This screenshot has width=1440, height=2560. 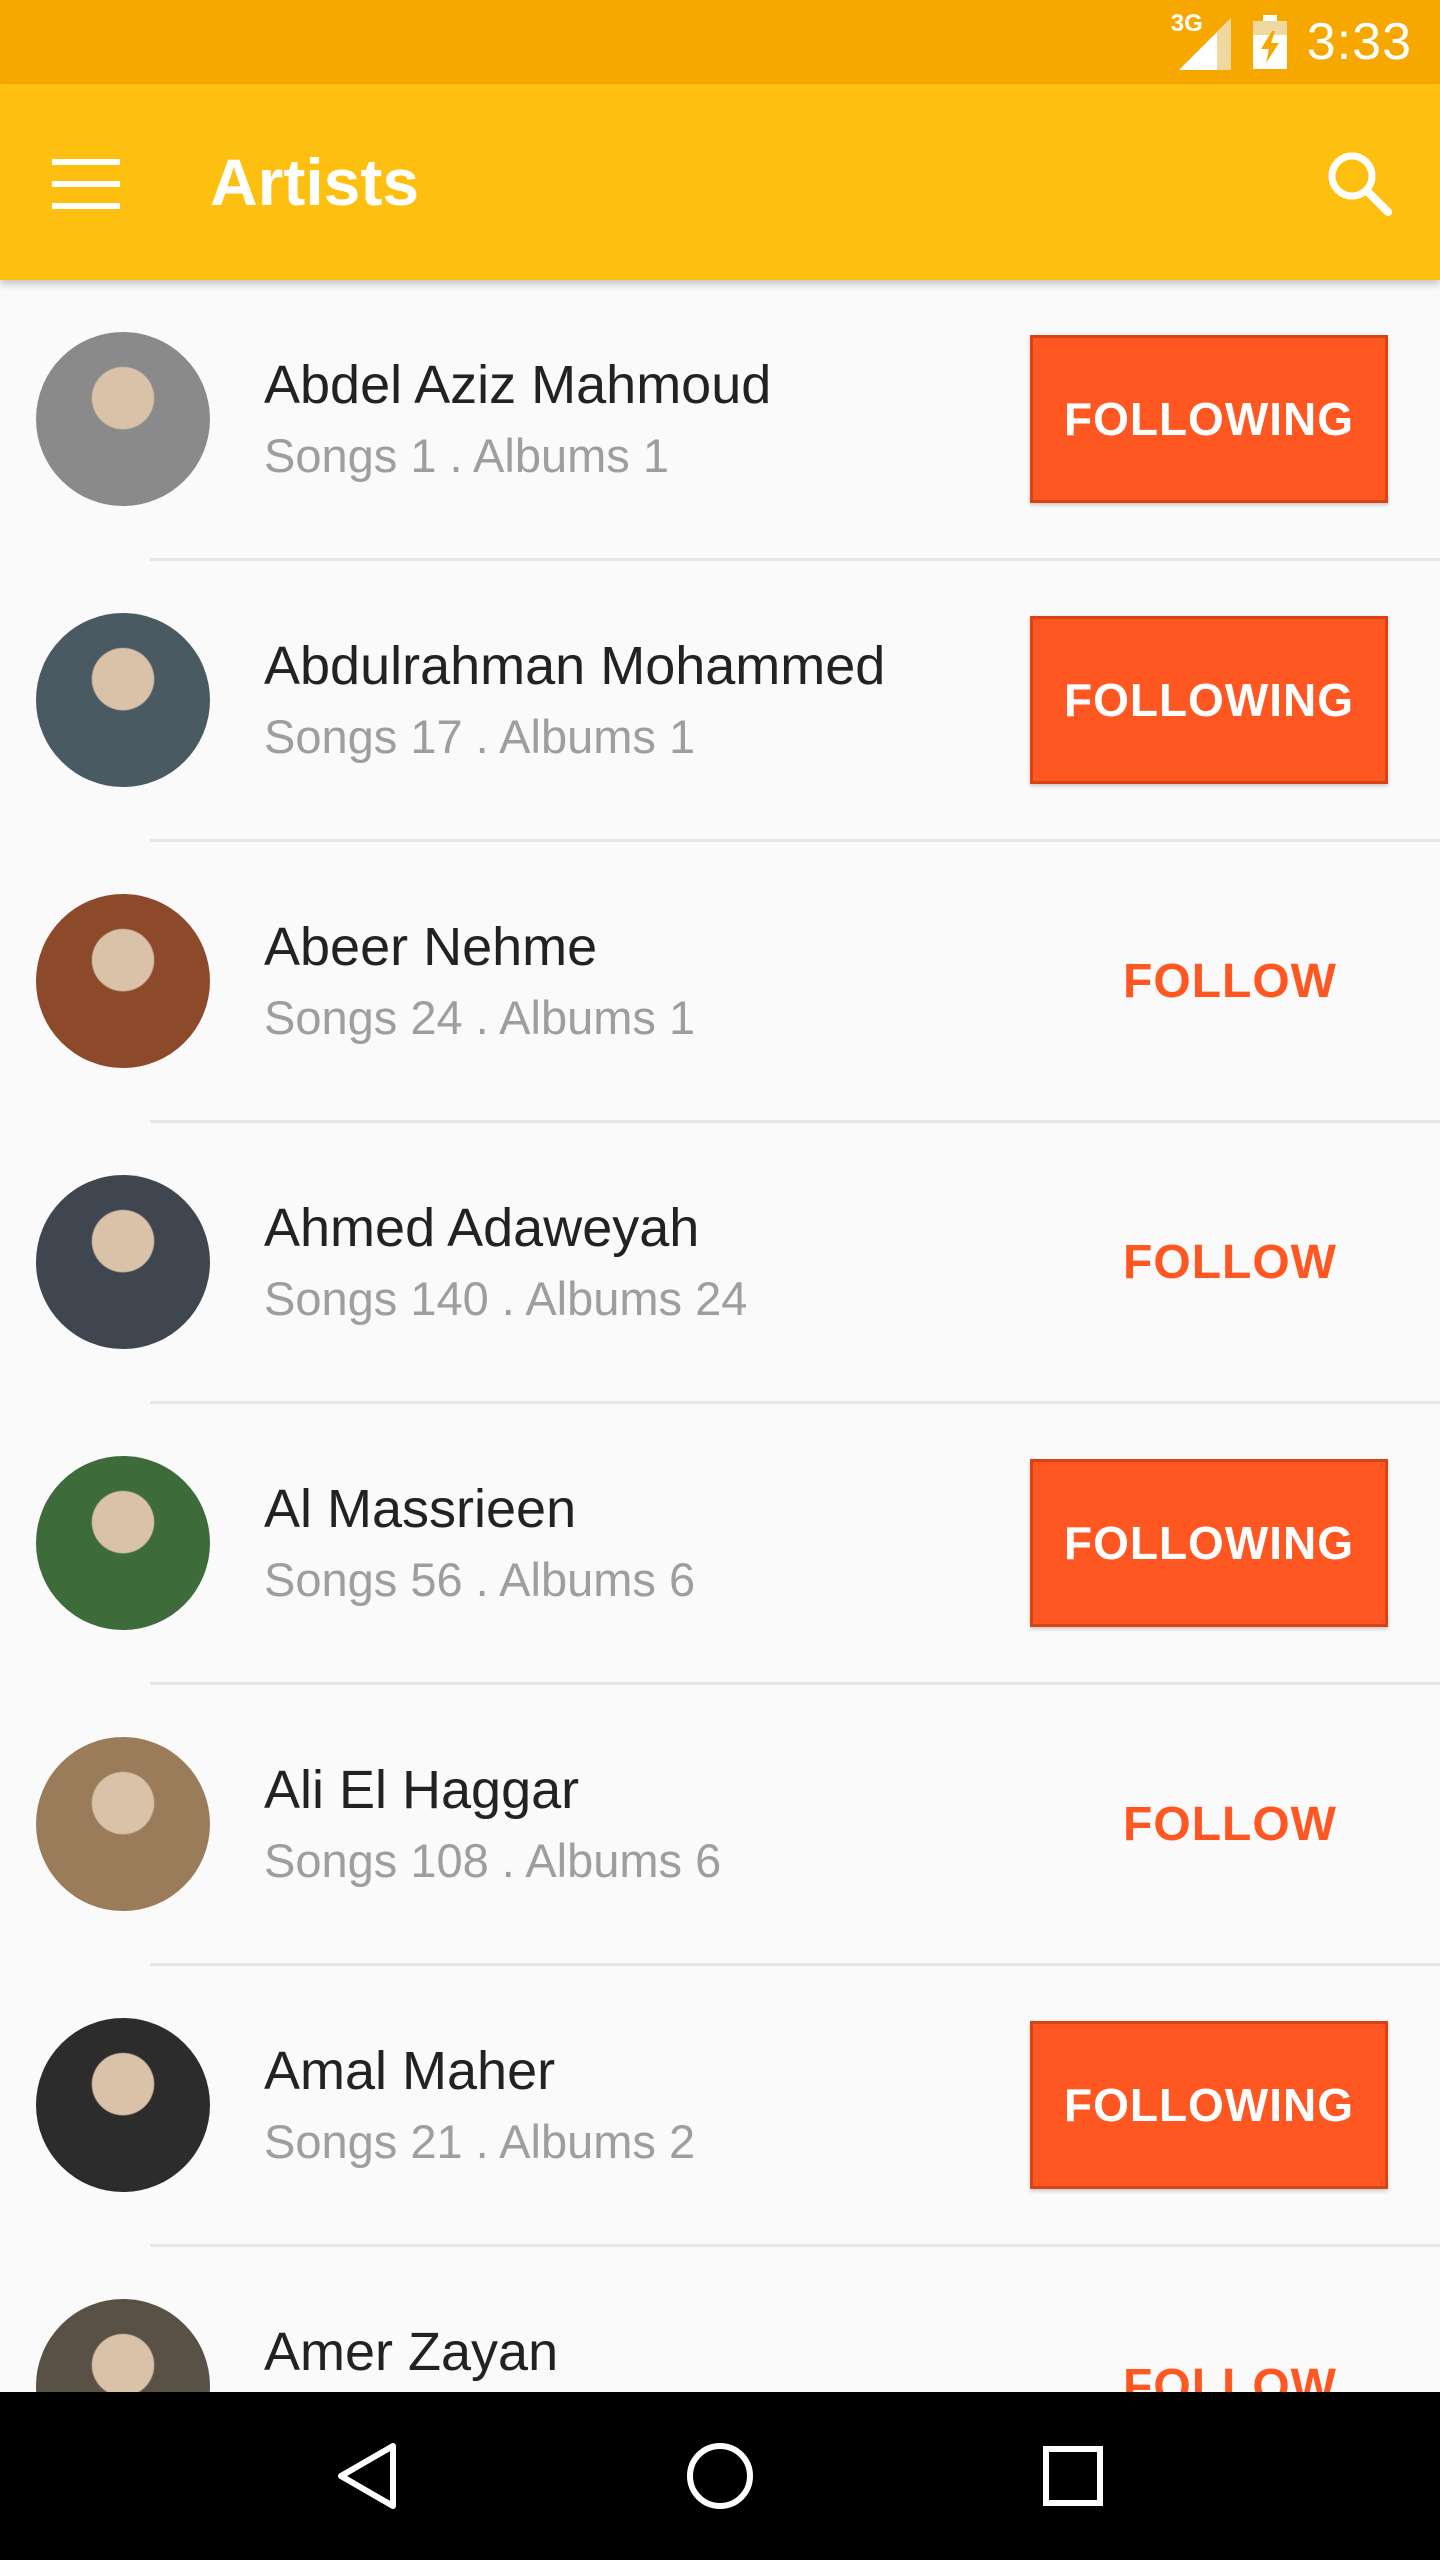 What do you see at coordinates (410, 2071) in the screenshot?
I see `artist-name: Amal Maher` at bounding box center [410, 2071].